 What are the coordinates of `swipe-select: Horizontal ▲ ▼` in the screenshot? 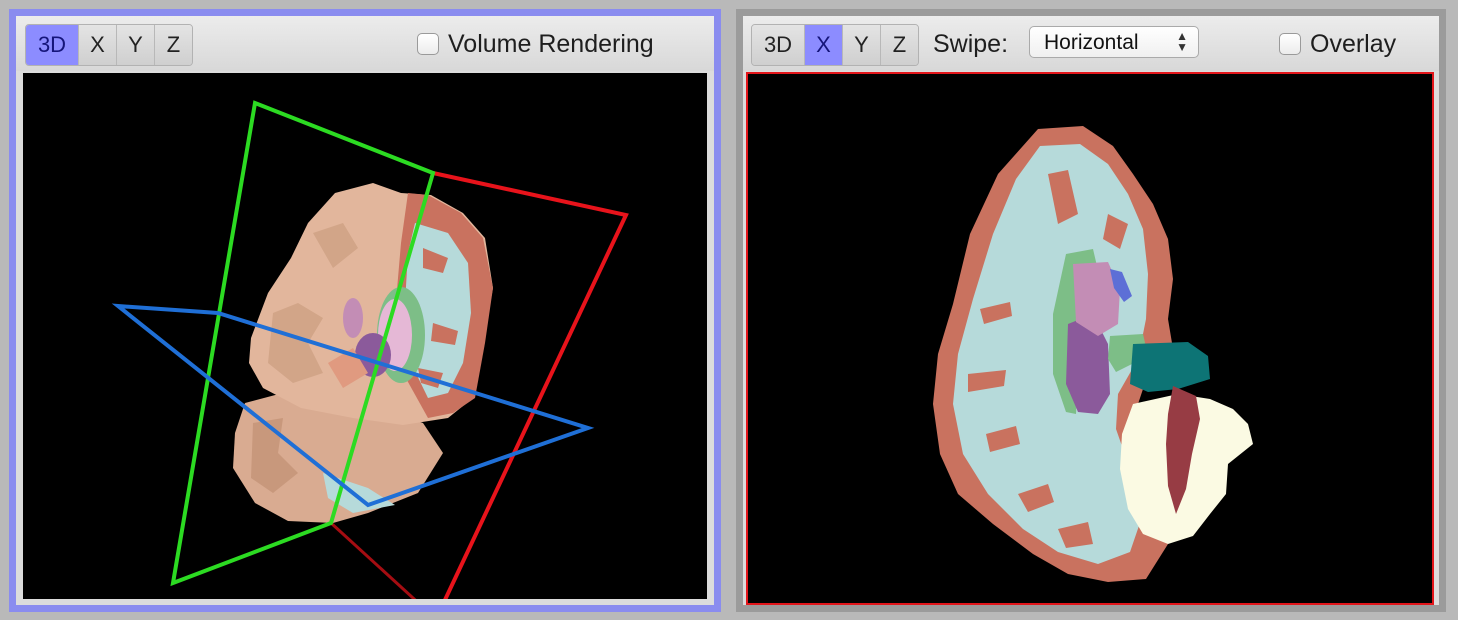 It's located at (1114, 42).